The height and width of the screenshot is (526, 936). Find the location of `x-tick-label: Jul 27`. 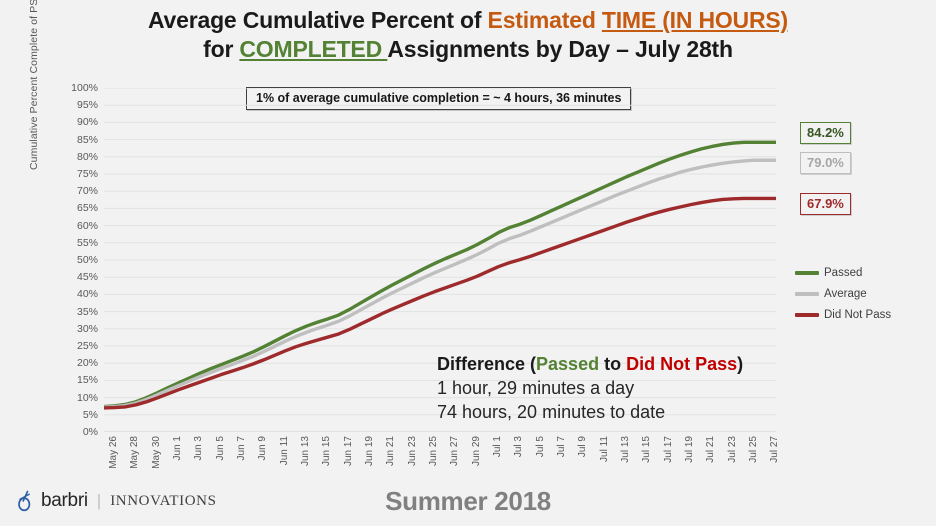

x-tick-label: Jul 27 is located at coordinates (775, 449).